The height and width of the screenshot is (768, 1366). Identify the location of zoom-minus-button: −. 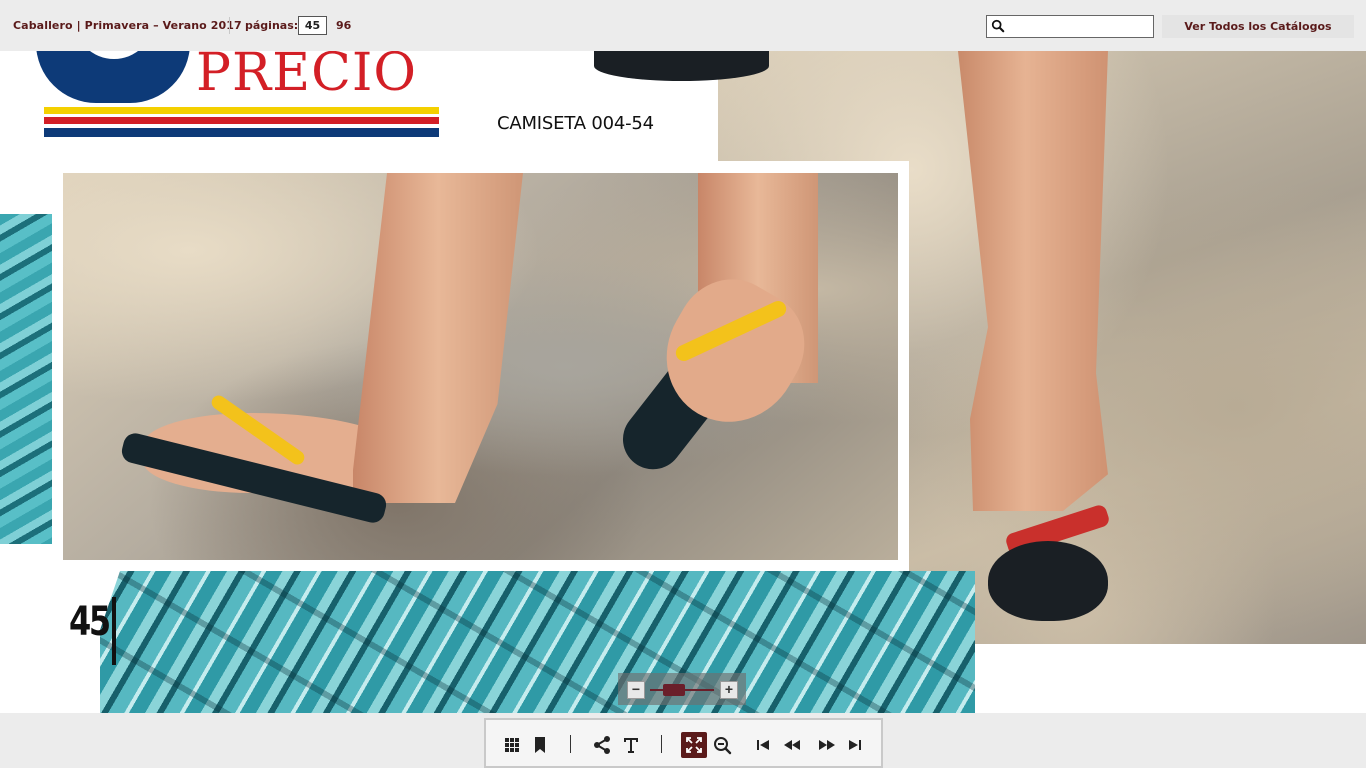
(636, 690).